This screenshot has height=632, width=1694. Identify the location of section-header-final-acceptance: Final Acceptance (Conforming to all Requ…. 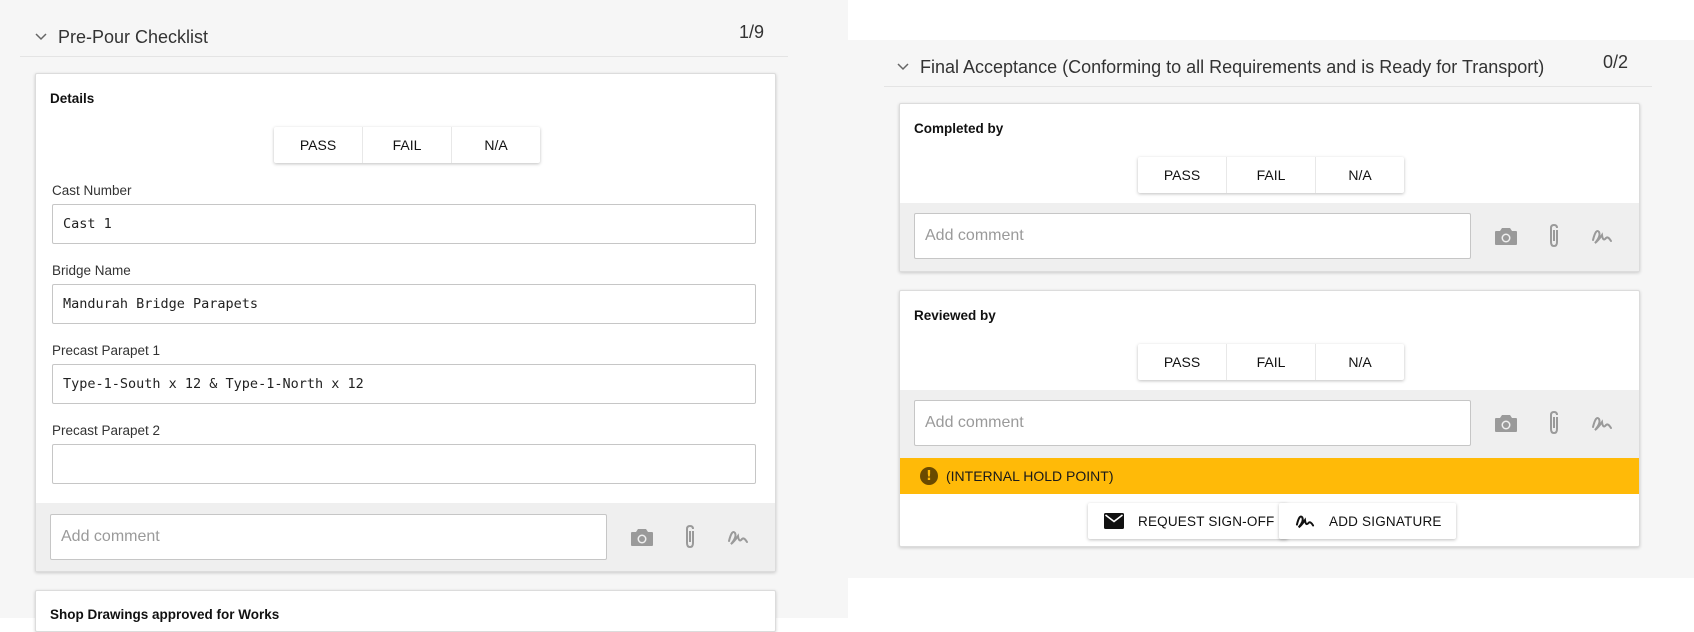
(1268, 67).